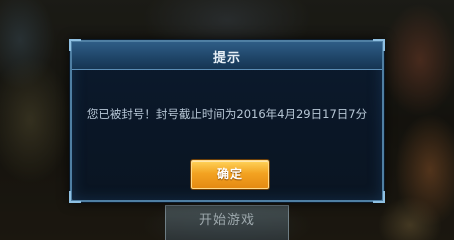 This screenshot has height=240, width=454. I want to click on confirm-button: 确定, so click(230, 174).